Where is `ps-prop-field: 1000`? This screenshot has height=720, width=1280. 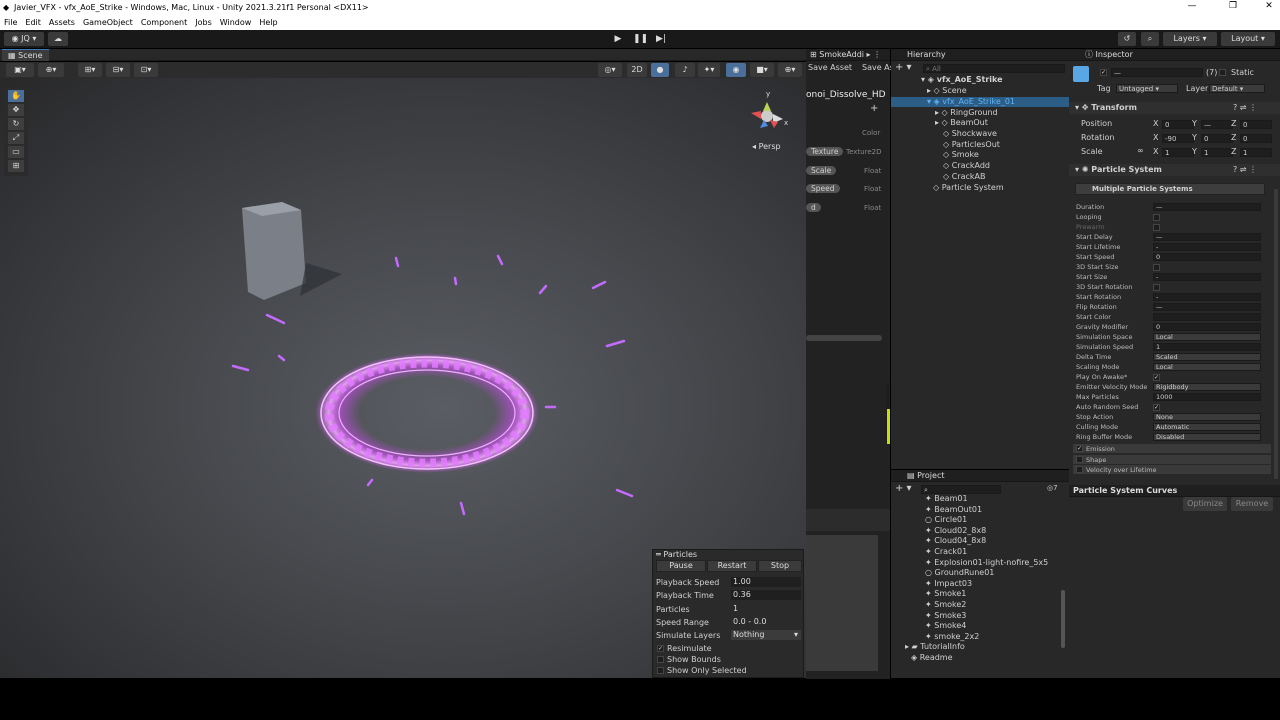
ps-prop-field: 1000 is located at coordinates (1207, 397).